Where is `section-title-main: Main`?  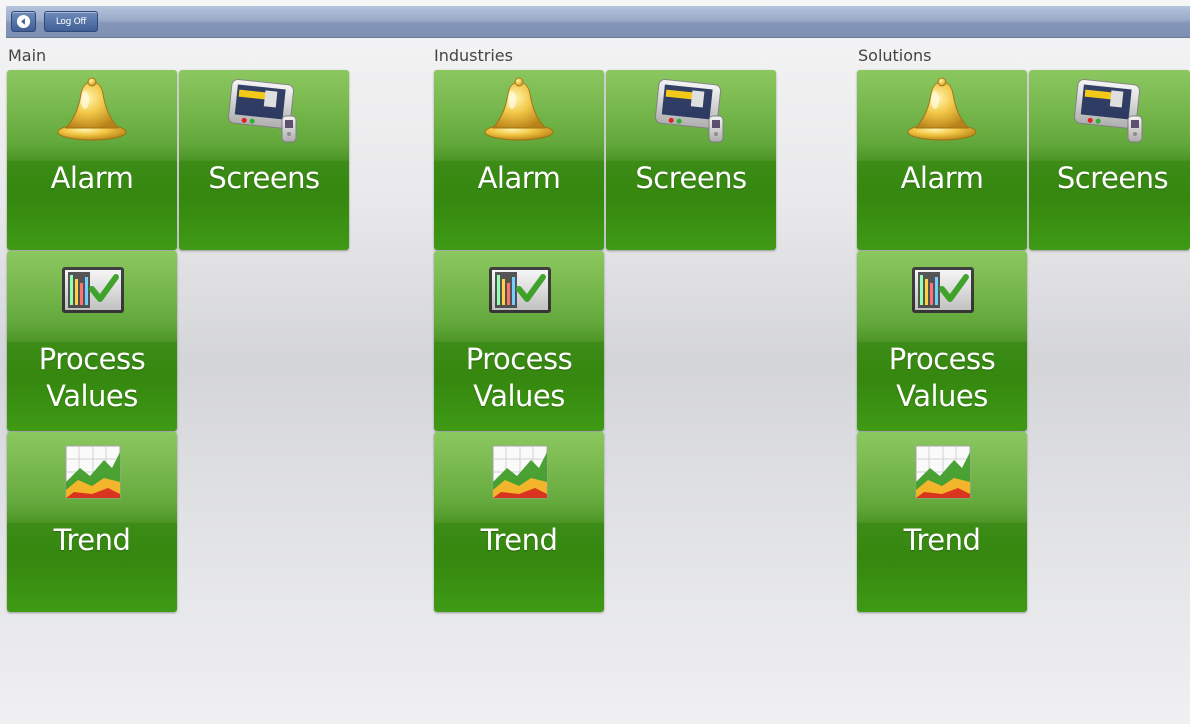 section-title-main: Main is located at coordinates (27, 55).